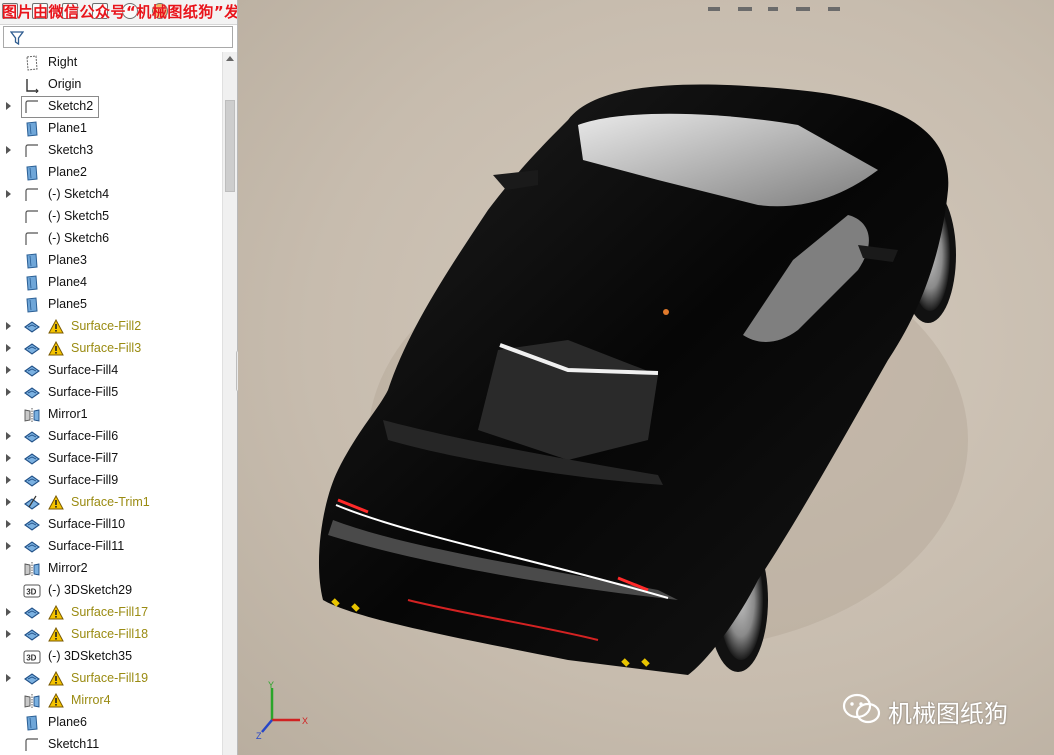 This screenshot has height=755, width=1054. Describe the element at coordinates (111, 744) in the screenshot. I see `tree-item: Sketch11` at that location.